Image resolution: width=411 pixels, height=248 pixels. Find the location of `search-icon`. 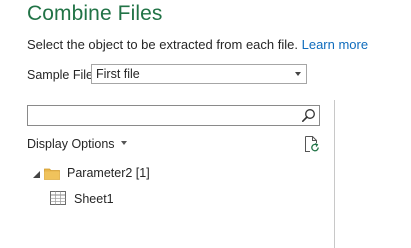

search-icon is located at coordinates (308, 115).